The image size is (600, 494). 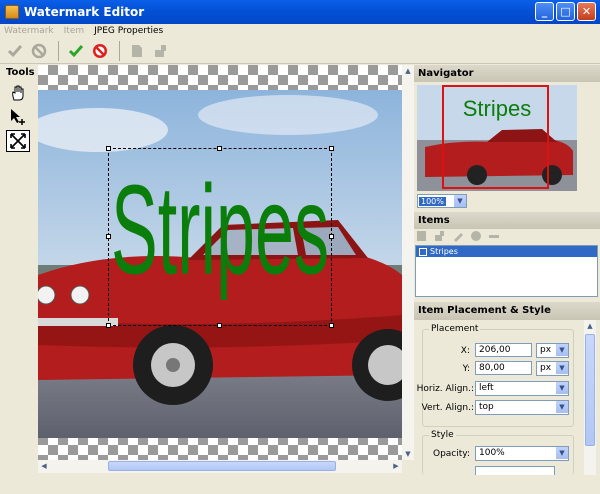 I want to click on panel-vertical-scrollbar: ▲, so click(x=590, y=397).